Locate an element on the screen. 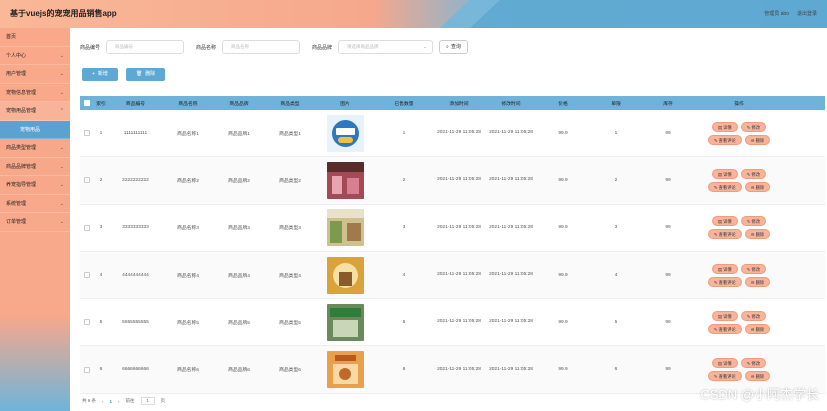 The width and height of the screenshot is (827, 411). product-brand-select: 请选择商品品牌 ⌄ is located at coordinates (386, 47).